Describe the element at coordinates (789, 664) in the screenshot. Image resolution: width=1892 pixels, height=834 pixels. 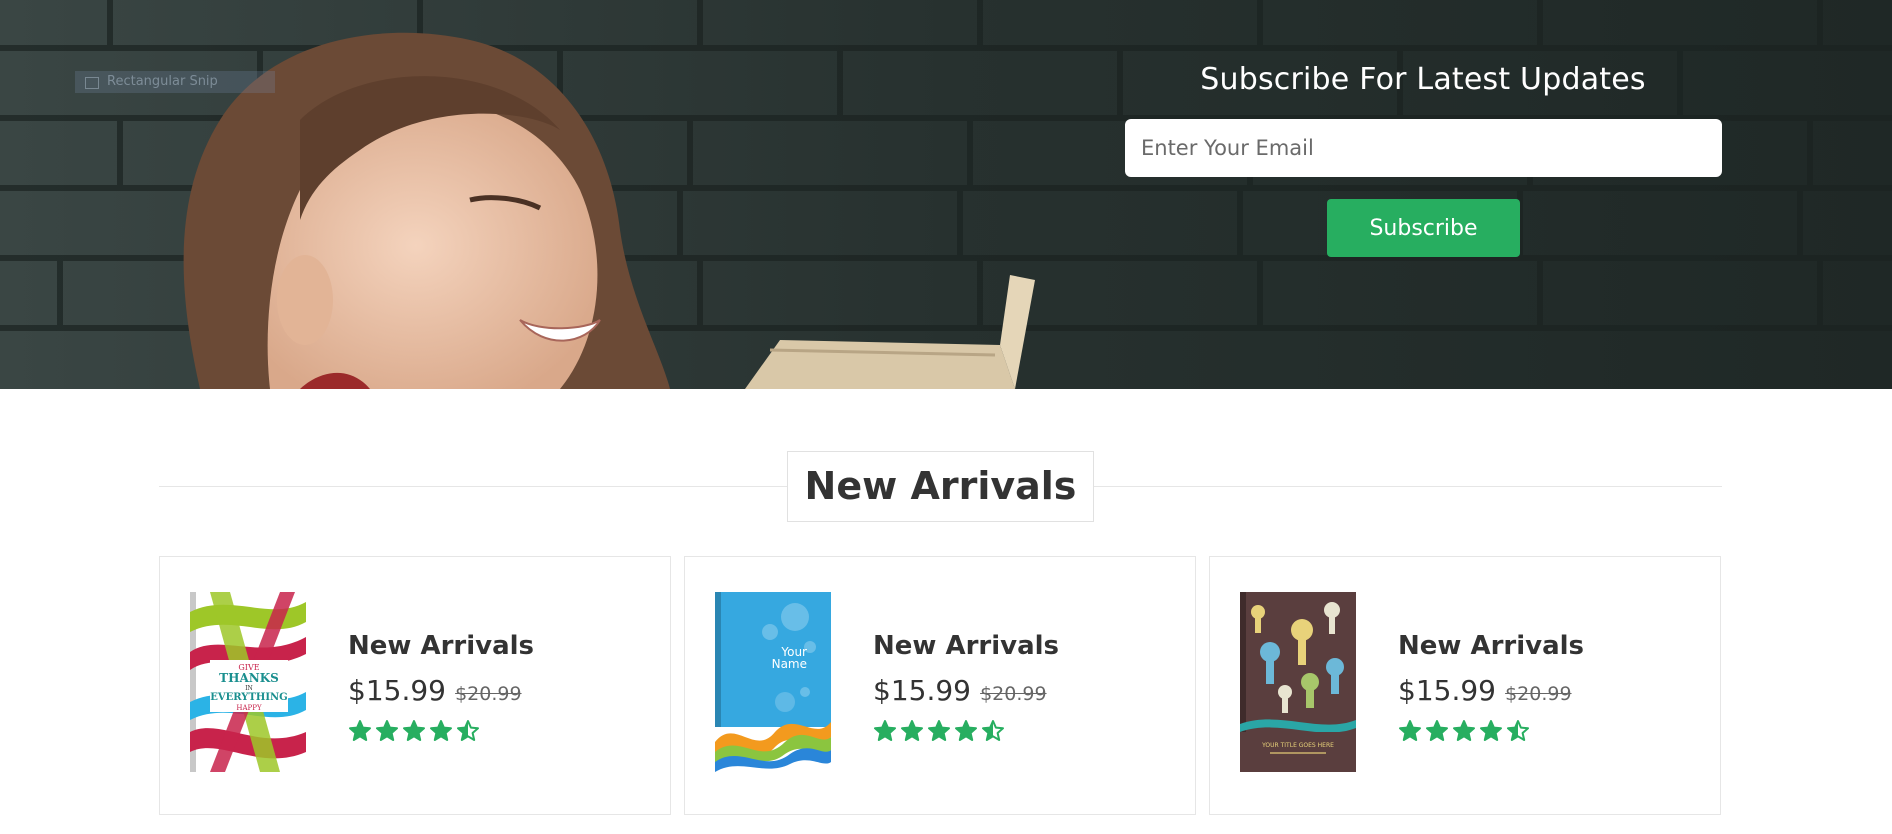
I see `cover-text: Name` at that location.